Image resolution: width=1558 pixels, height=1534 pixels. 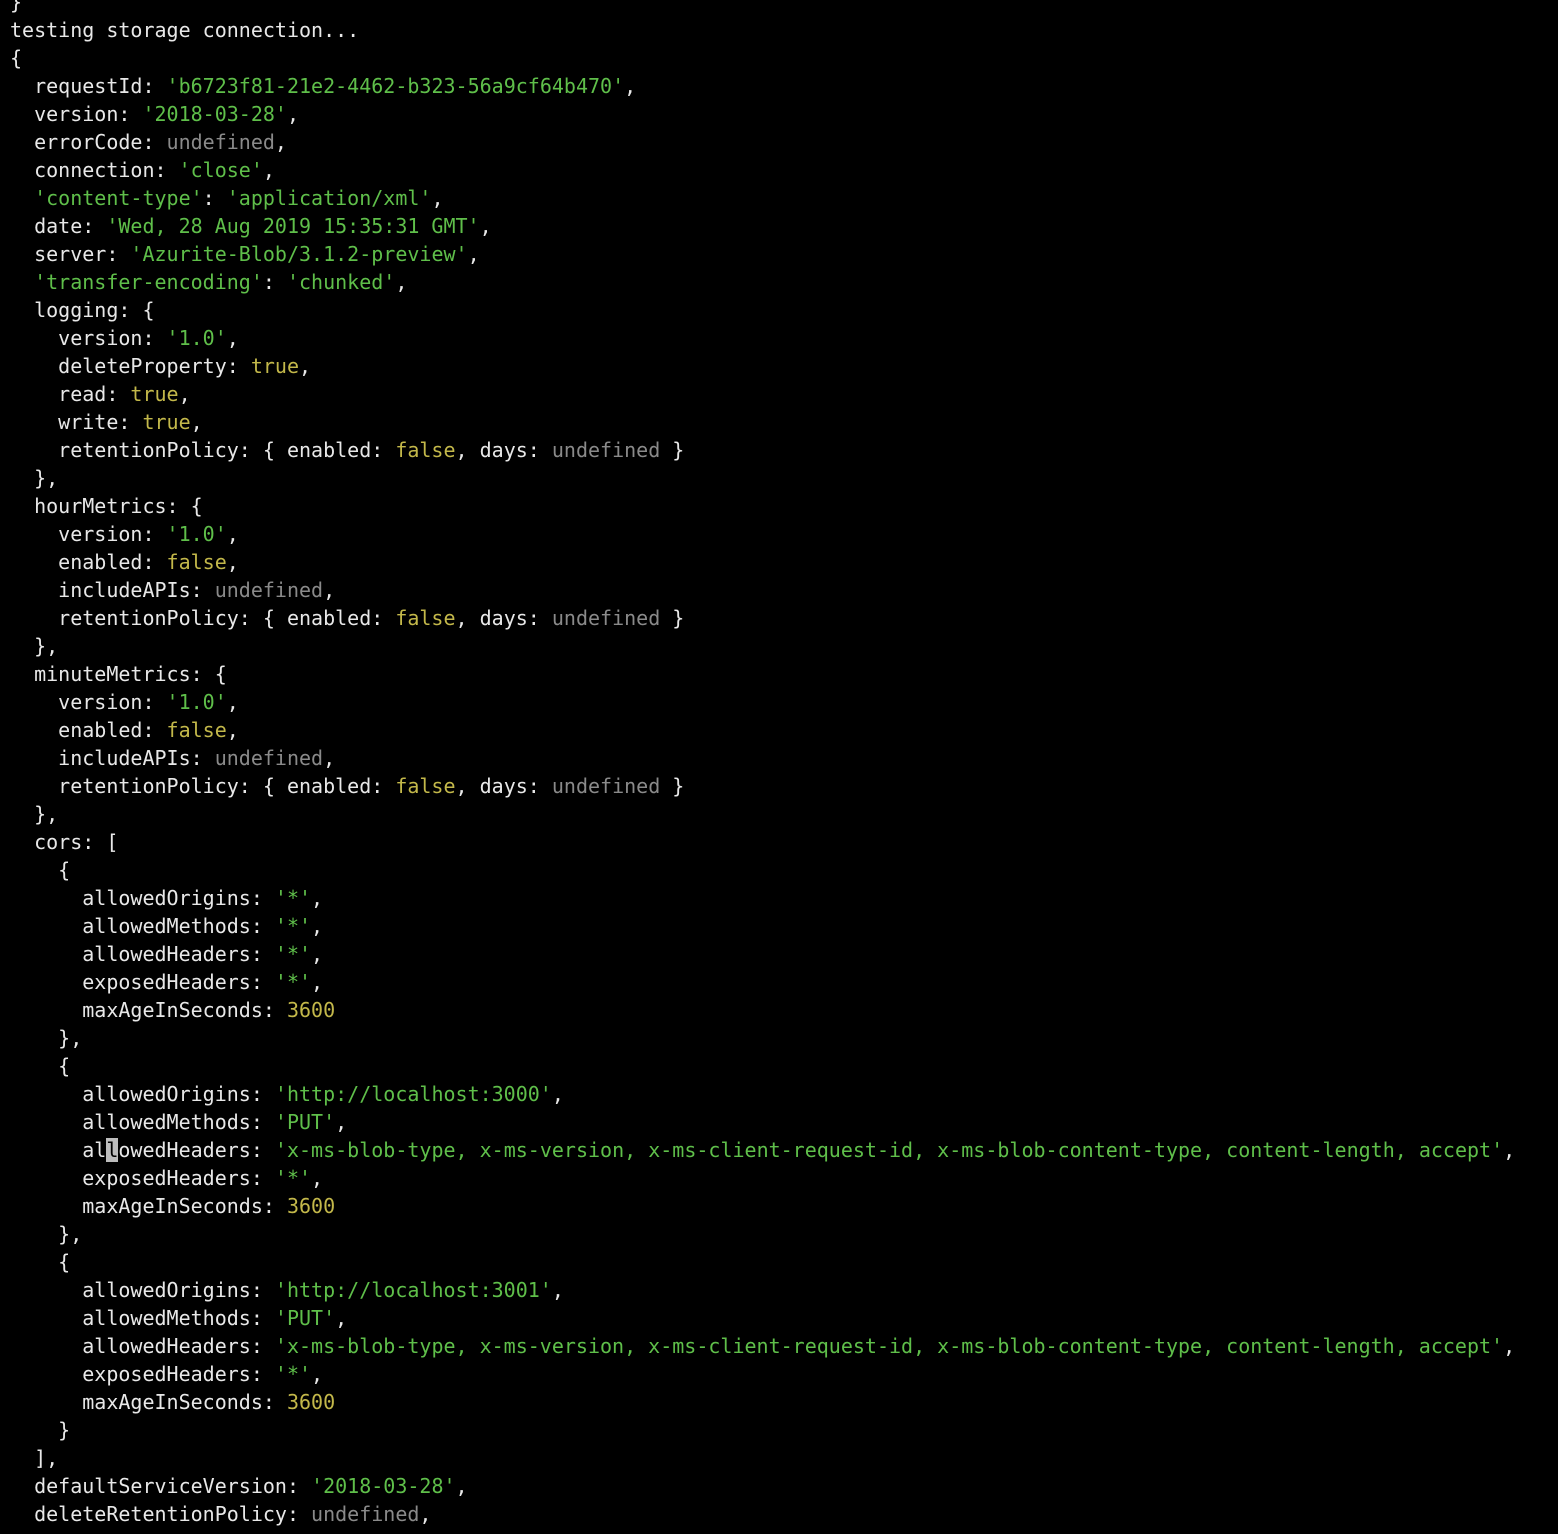 What do you see at coordinates (70, 254) in the screenshot?
I see `code-text: server:` at bounding box center [70, 254].